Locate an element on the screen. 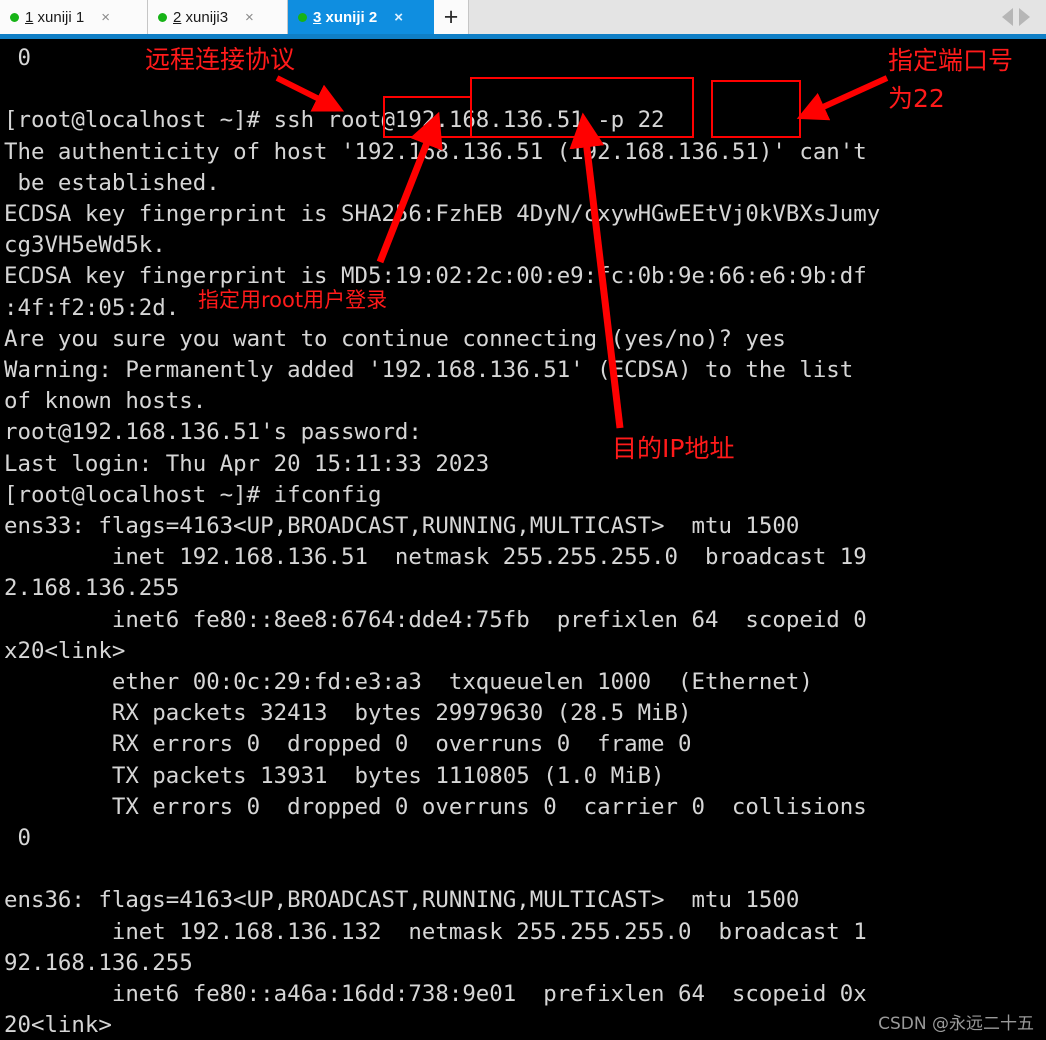  tab-label: 1 xuniji 1 is located at coordinates (54, 17).